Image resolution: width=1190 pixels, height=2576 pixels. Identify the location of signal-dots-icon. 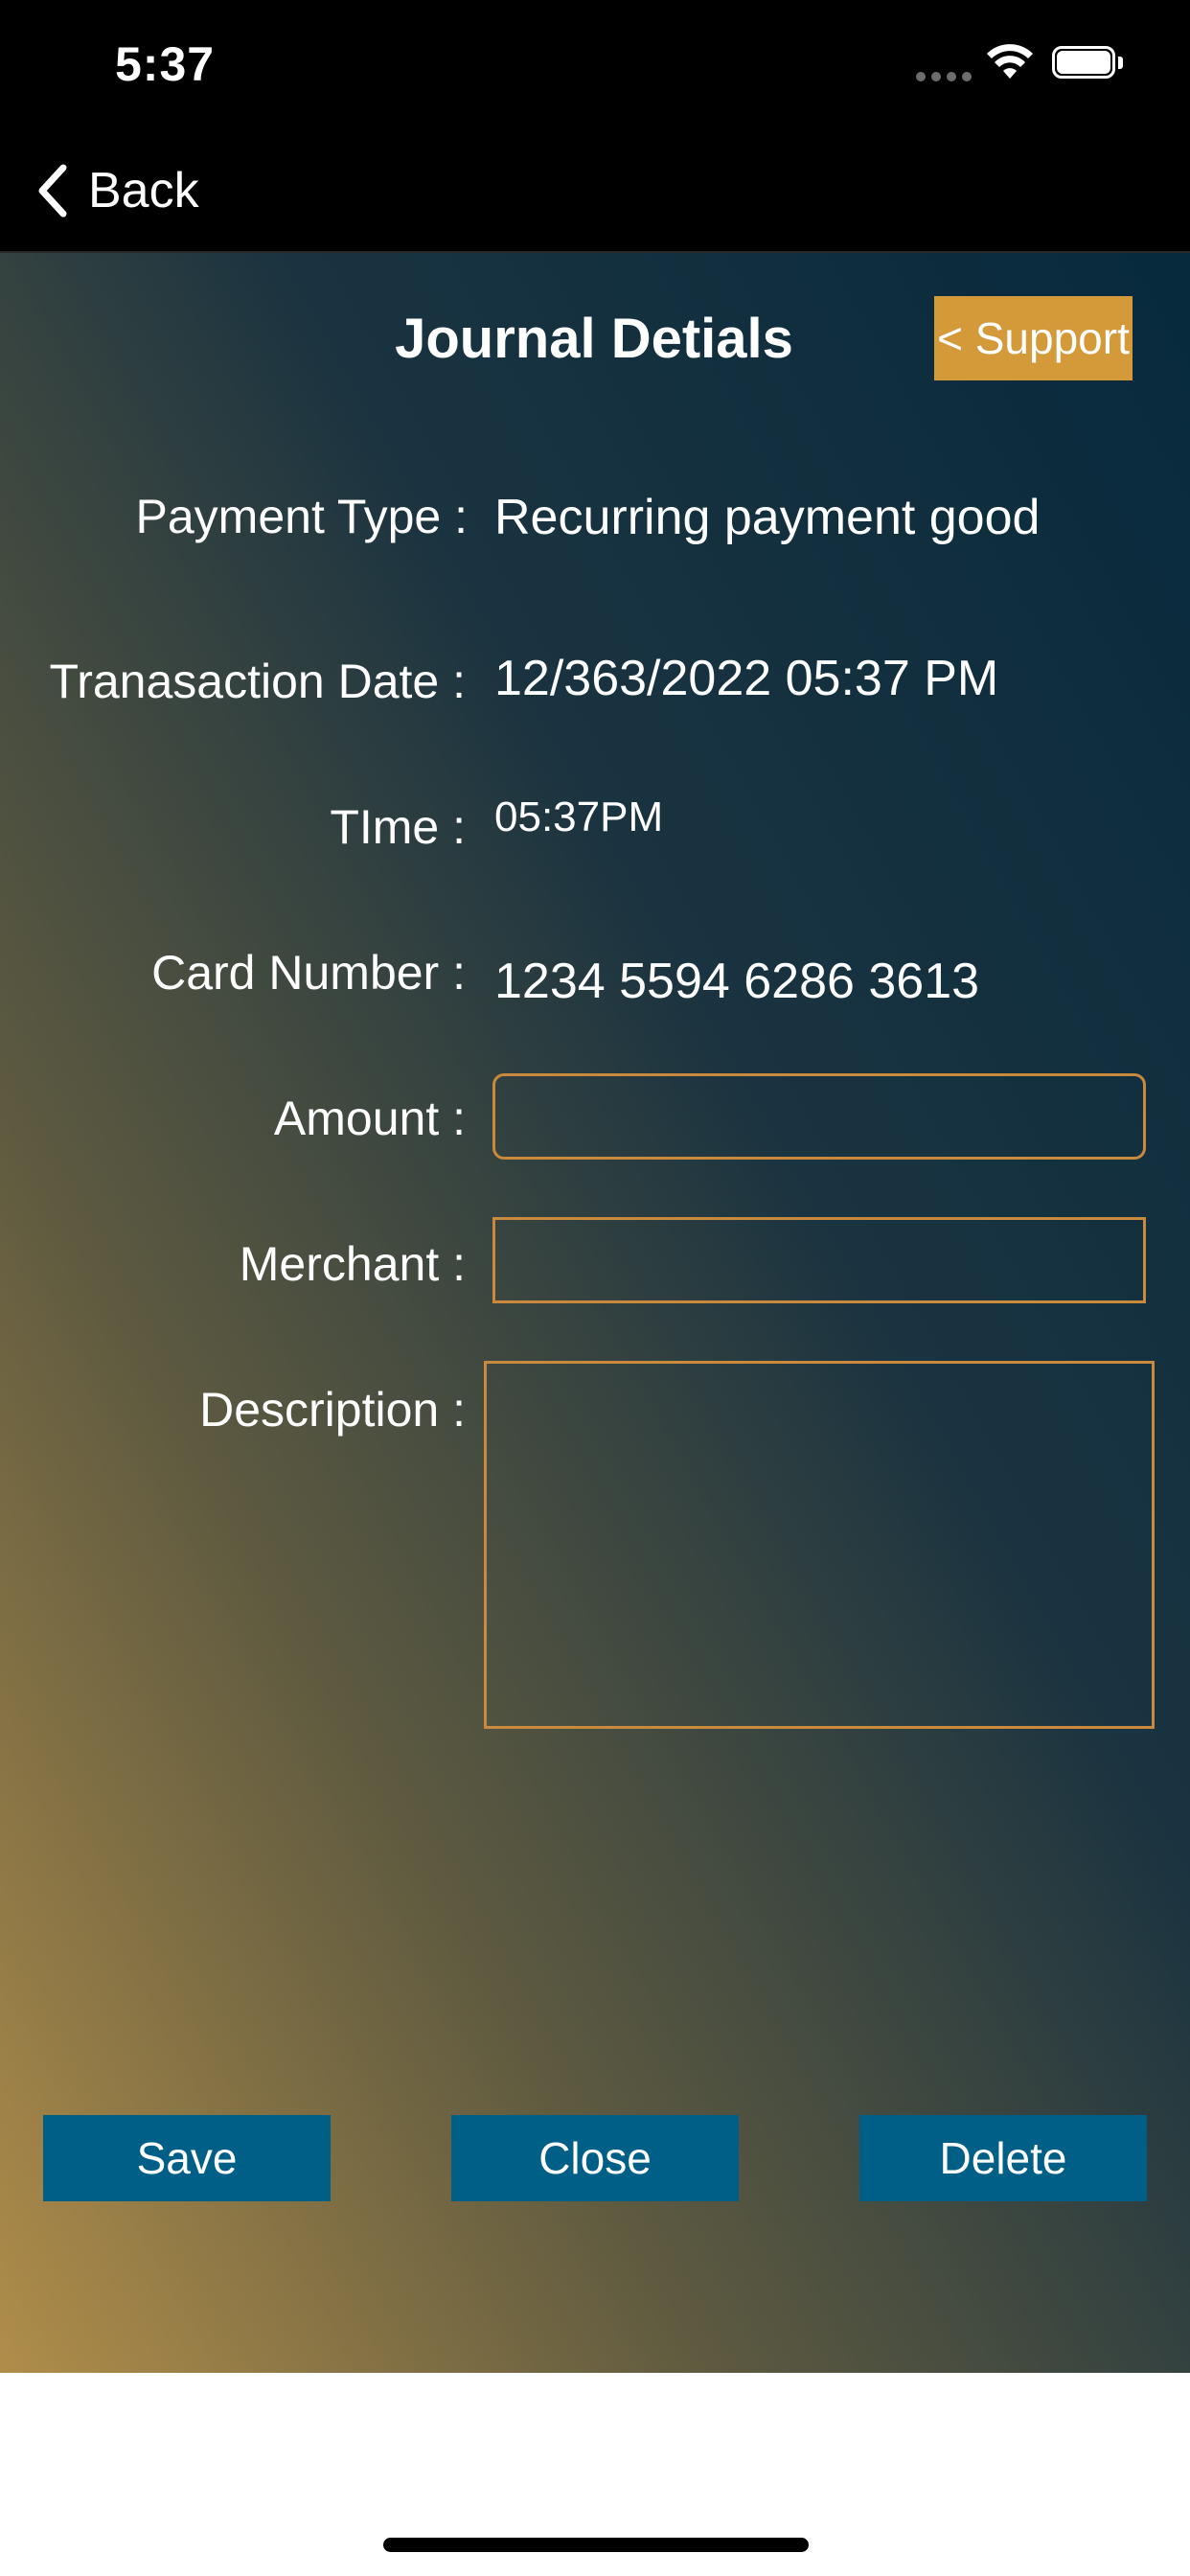
(944, 76).